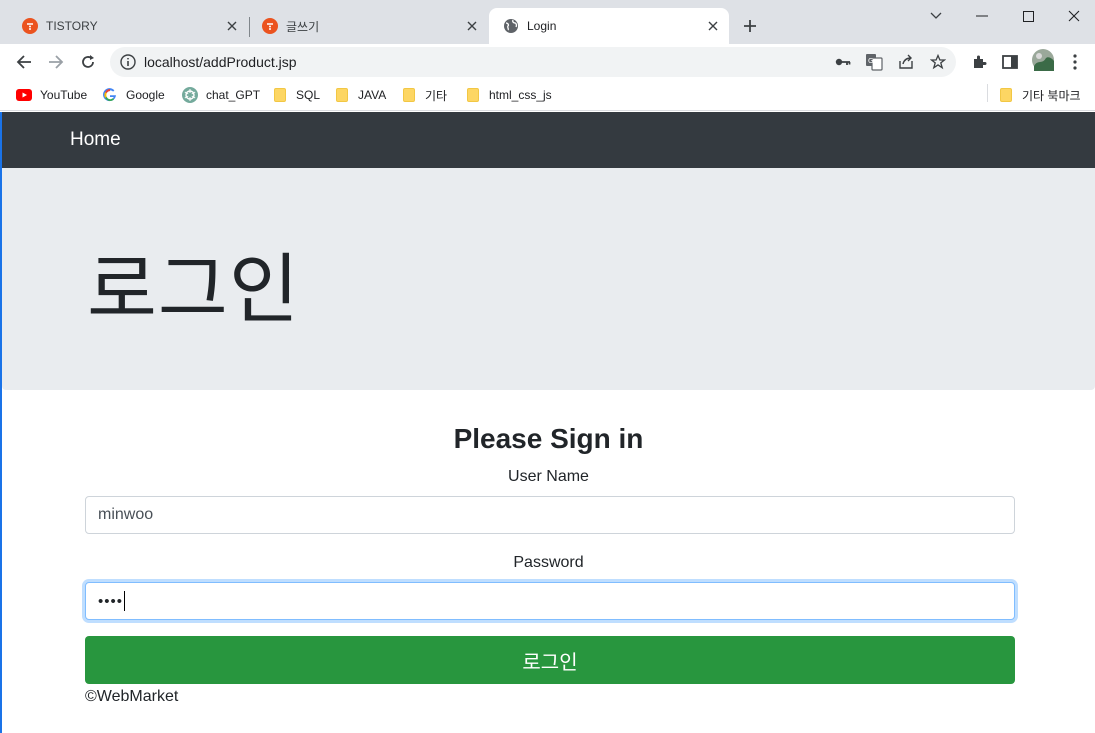 The image size is (1095, 733). What do you see at coordinates (548, 140) in the screenshot?
I see `site-navbar: Home` at bounding box center [548, 140].